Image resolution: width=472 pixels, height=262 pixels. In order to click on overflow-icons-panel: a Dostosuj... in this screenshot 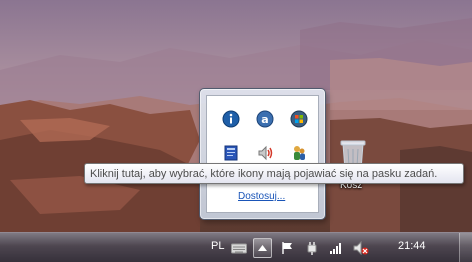, I will do `click(262, 154)`.